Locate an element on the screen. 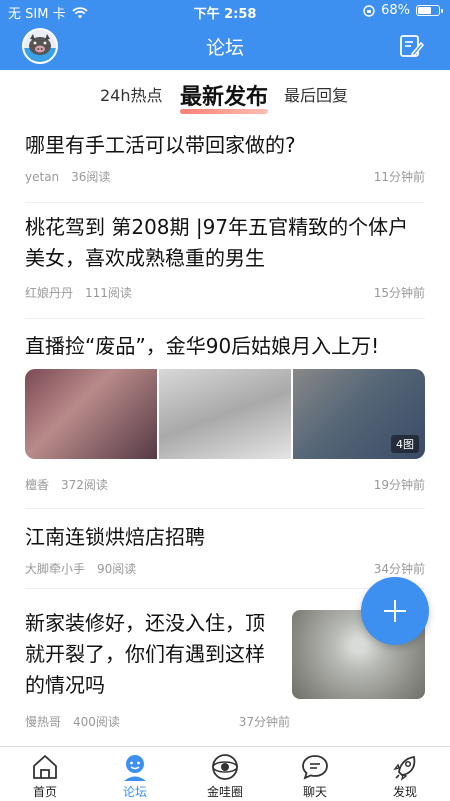 The height and width of the screenshot is (801, 450). tab-last-reply: 最后回复 is located at coordinates (316, 94).